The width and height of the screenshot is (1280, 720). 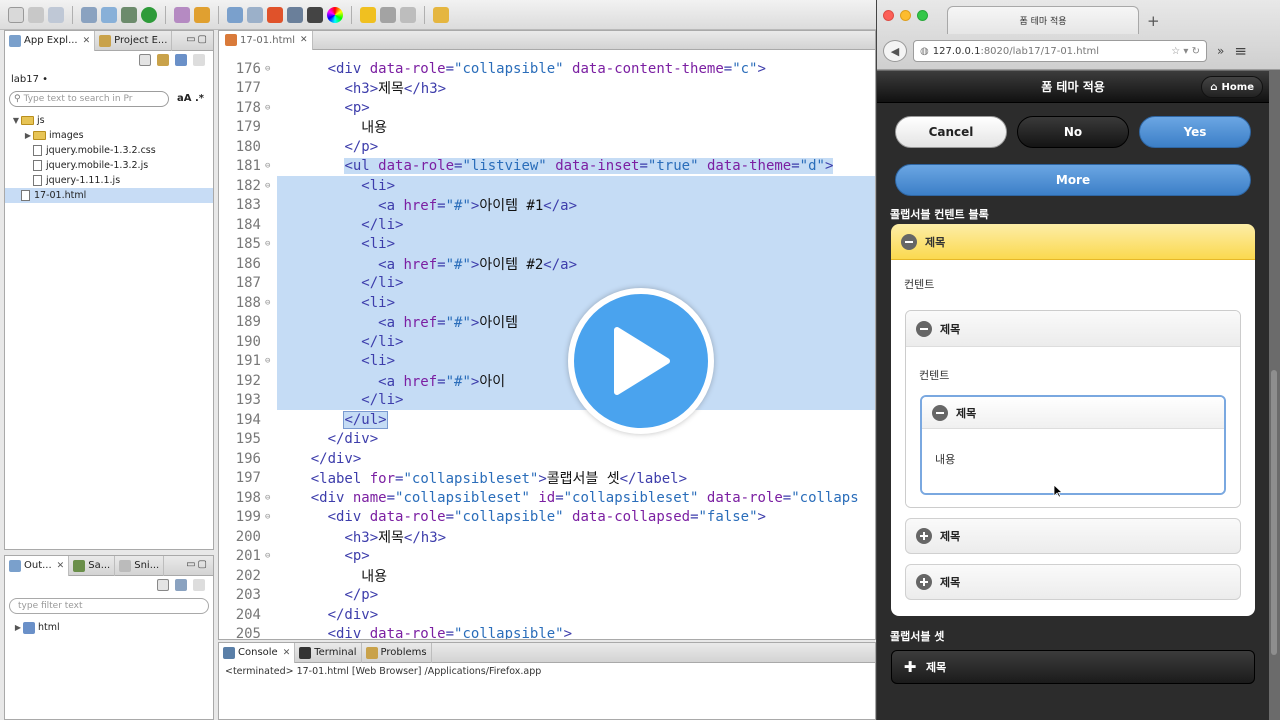 I want to click on new-tab-button: +, so click(x=1153, y=21).